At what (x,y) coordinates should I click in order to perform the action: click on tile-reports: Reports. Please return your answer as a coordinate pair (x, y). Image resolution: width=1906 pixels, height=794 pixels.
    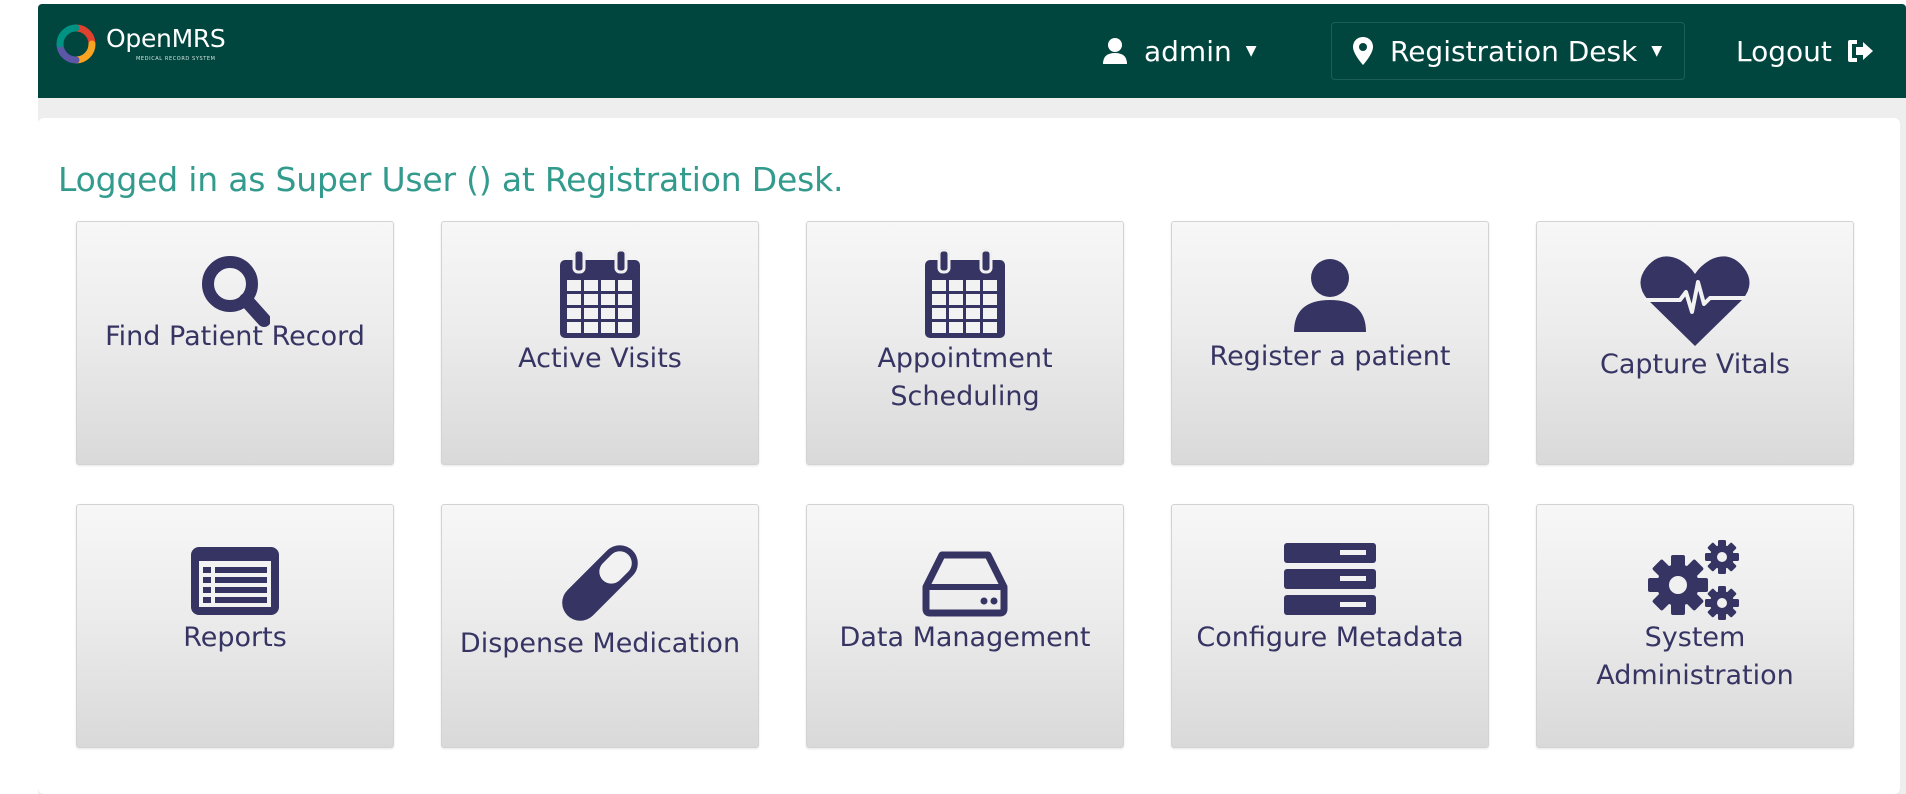
    Looking at the image, I should click on (235, 626).